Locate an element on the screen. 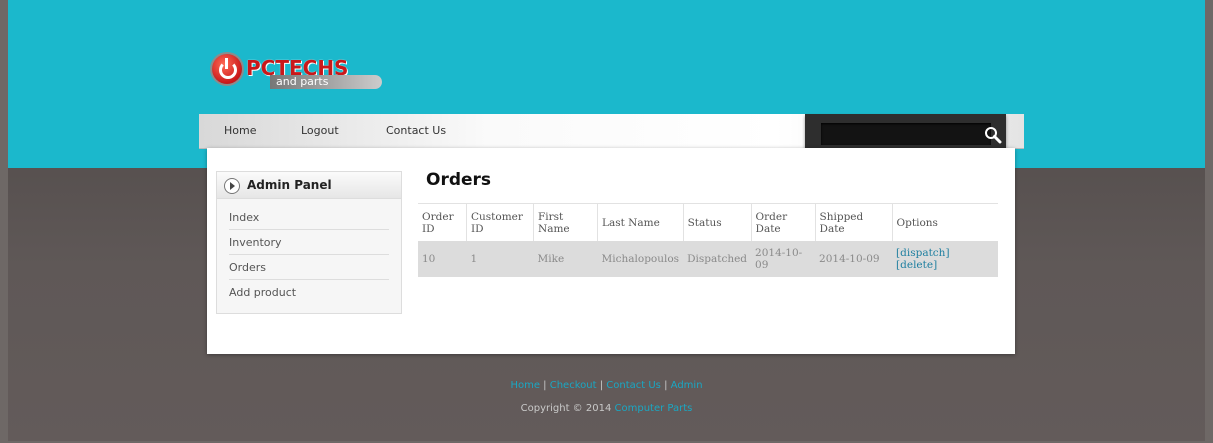  search-icon is located at coordinates (993, 135).